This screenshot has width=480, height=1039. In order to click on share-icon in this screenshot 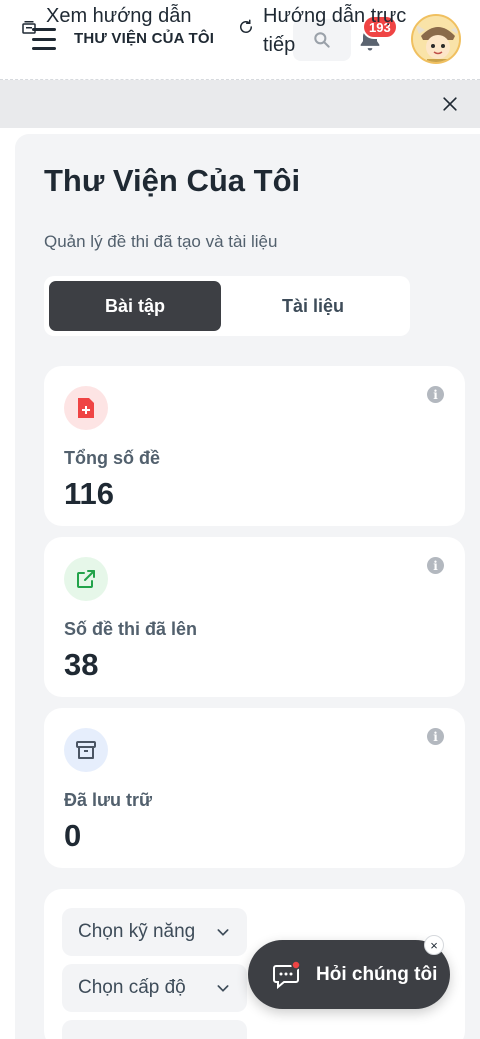, I will do `click(86, 579)`.